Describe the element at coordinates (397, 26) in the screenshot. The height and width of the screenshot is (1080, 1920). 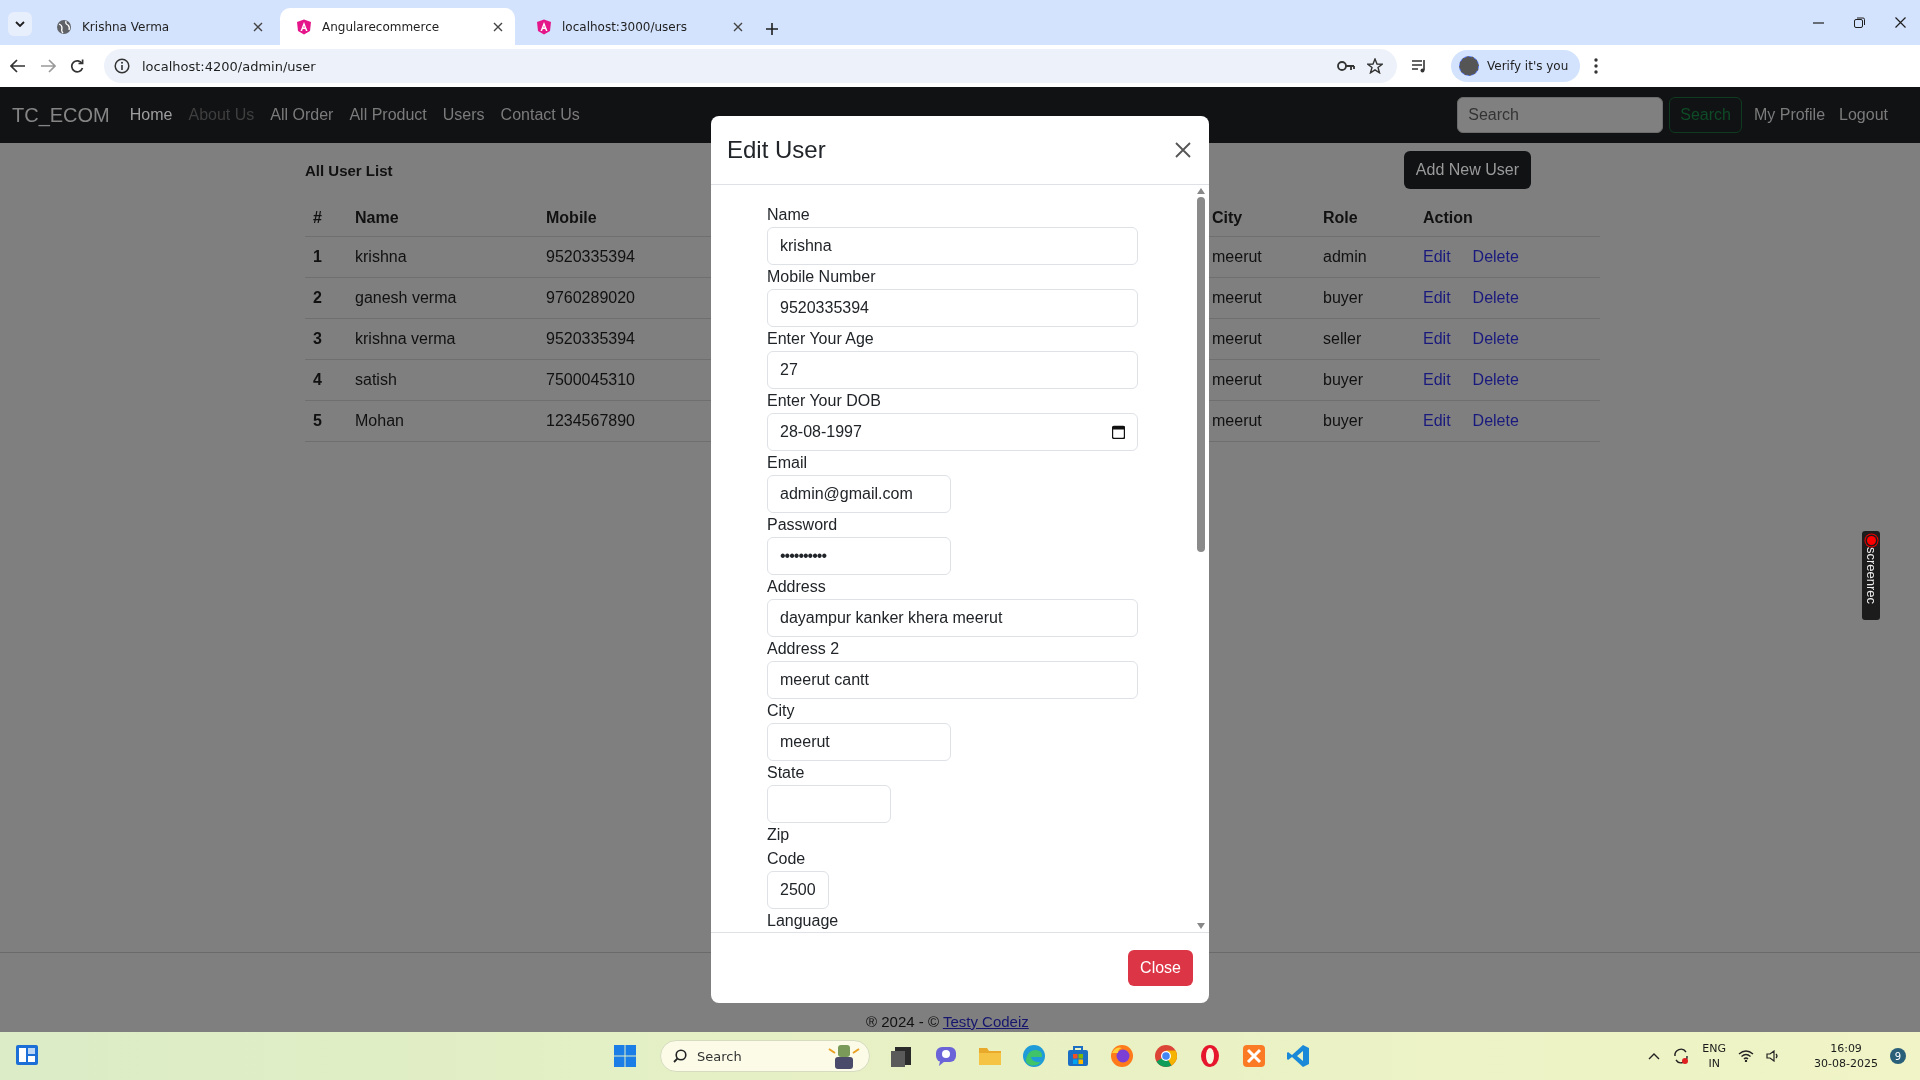
I see `browser-tab: Angularecommerce` at that location.